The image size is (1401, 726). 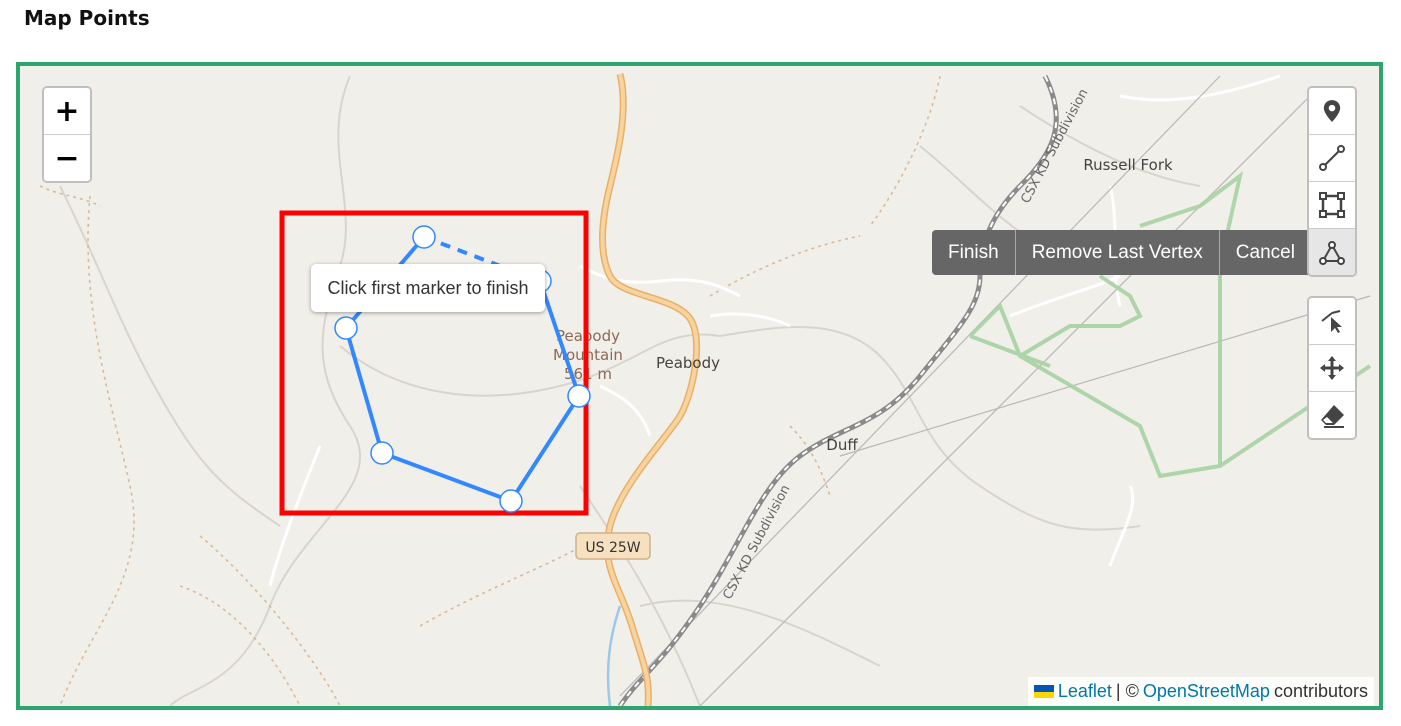 What do you see at coordinates (688, 363) in the screenshot?
I see `label-peabody: Peabody` at bounding box center [688, 363].